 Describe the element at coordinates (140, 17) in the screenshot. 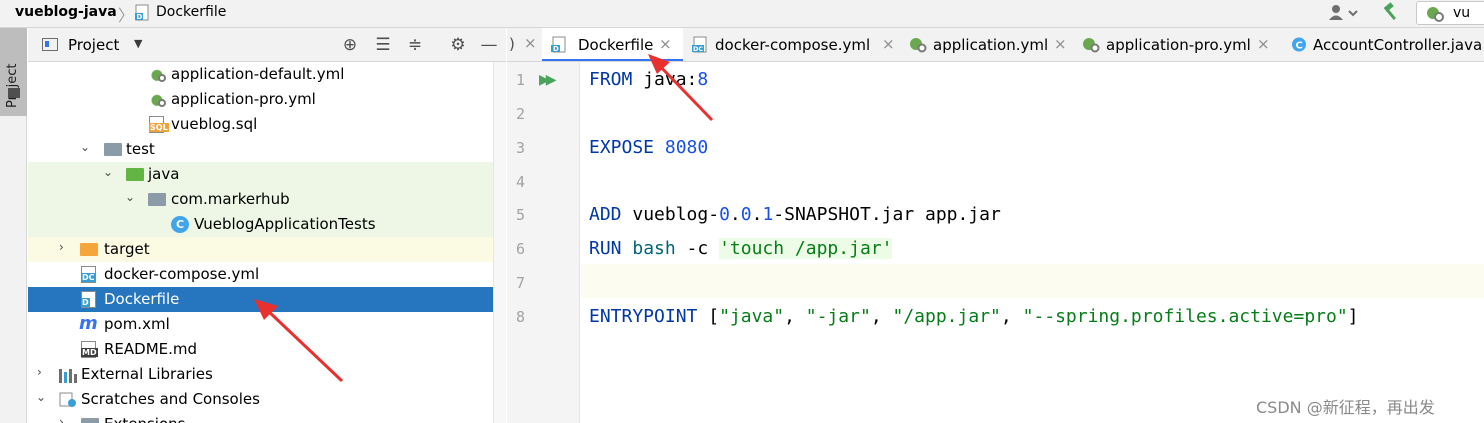

I see `svg-text: D` at that location.